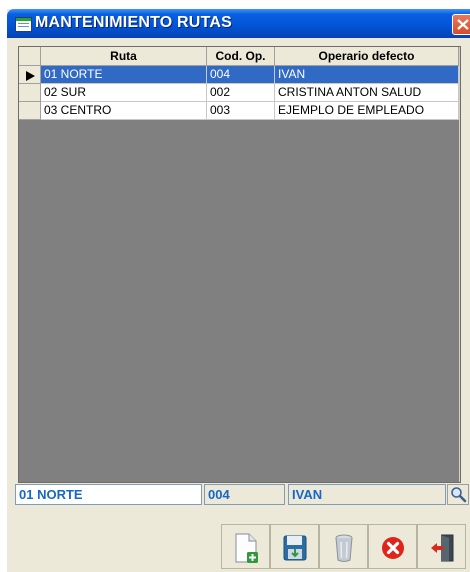 Image resolution: width=470 pixels, height=572 pixels. I want to click on header-corner, so click(30, 56).